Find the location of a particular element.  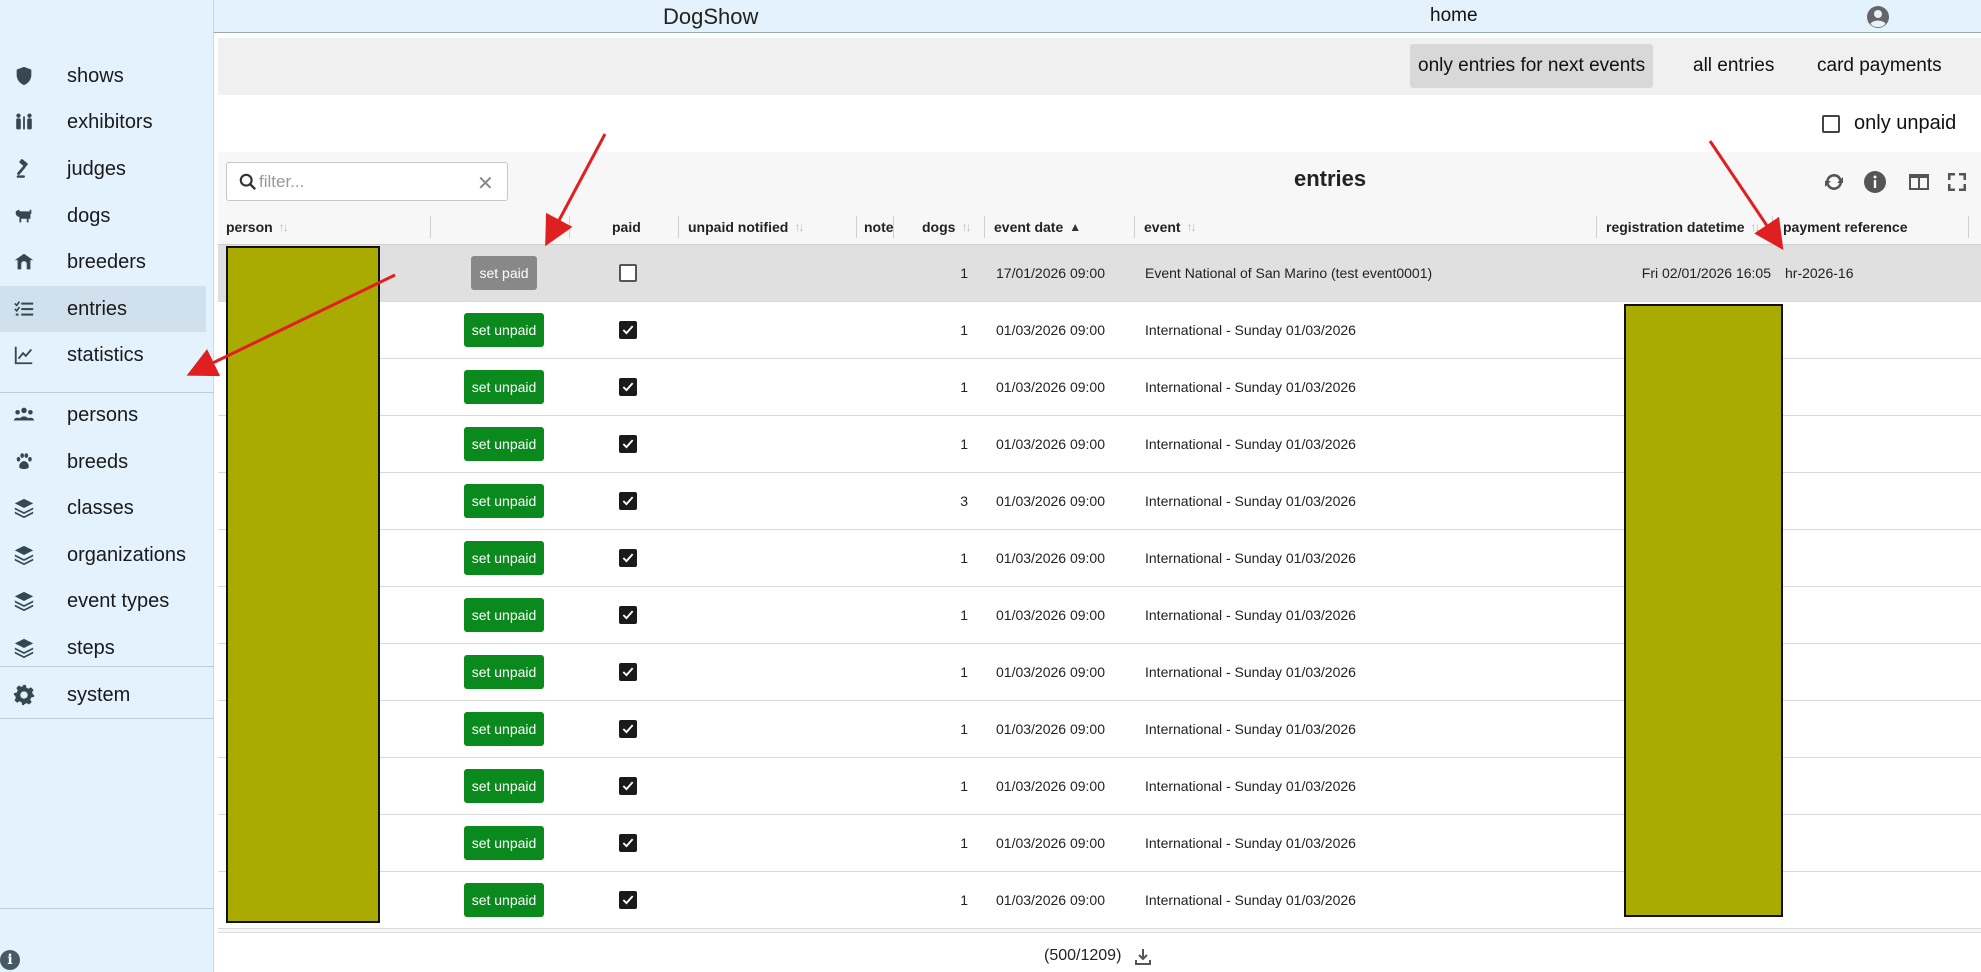

col-registration-datetime: registration datetime ↑↓ is located at coordinates (1683, 226).